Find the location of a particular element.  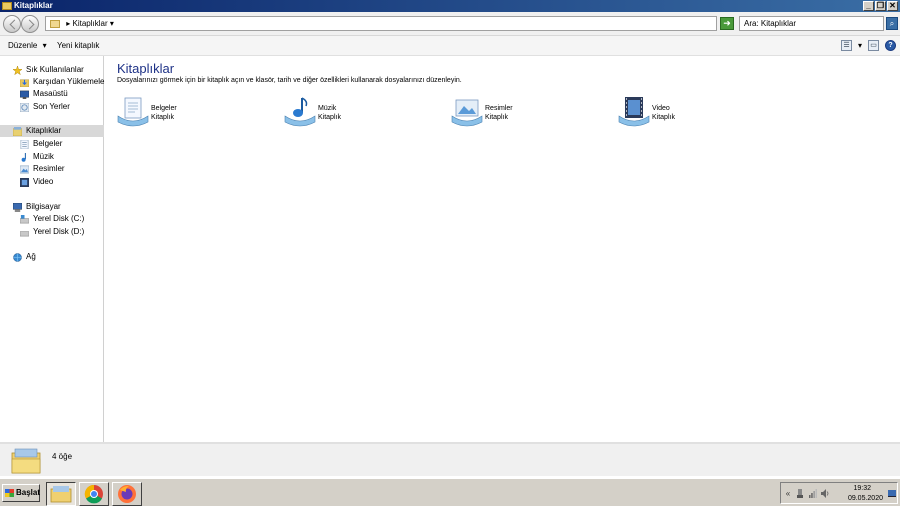

music-icon is located at coordinates (23, 157).